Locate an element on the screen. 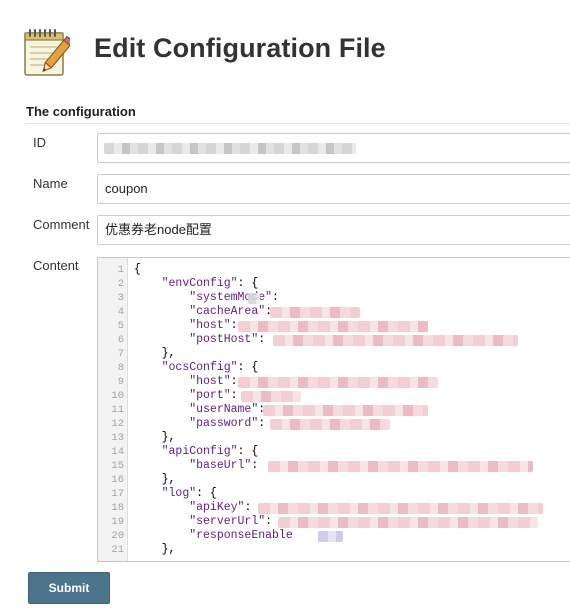  code-line: 15 "baseUrl": is located at coordinates (334, 466).